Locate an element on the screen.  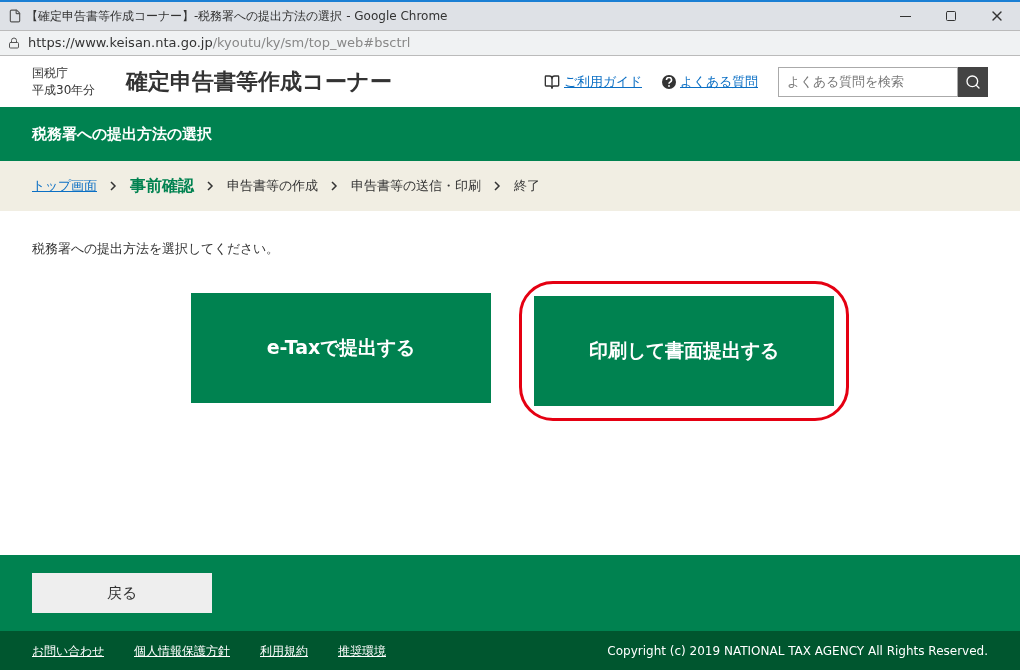
header-link: よくある質問 is located at coordinates (719, 81).